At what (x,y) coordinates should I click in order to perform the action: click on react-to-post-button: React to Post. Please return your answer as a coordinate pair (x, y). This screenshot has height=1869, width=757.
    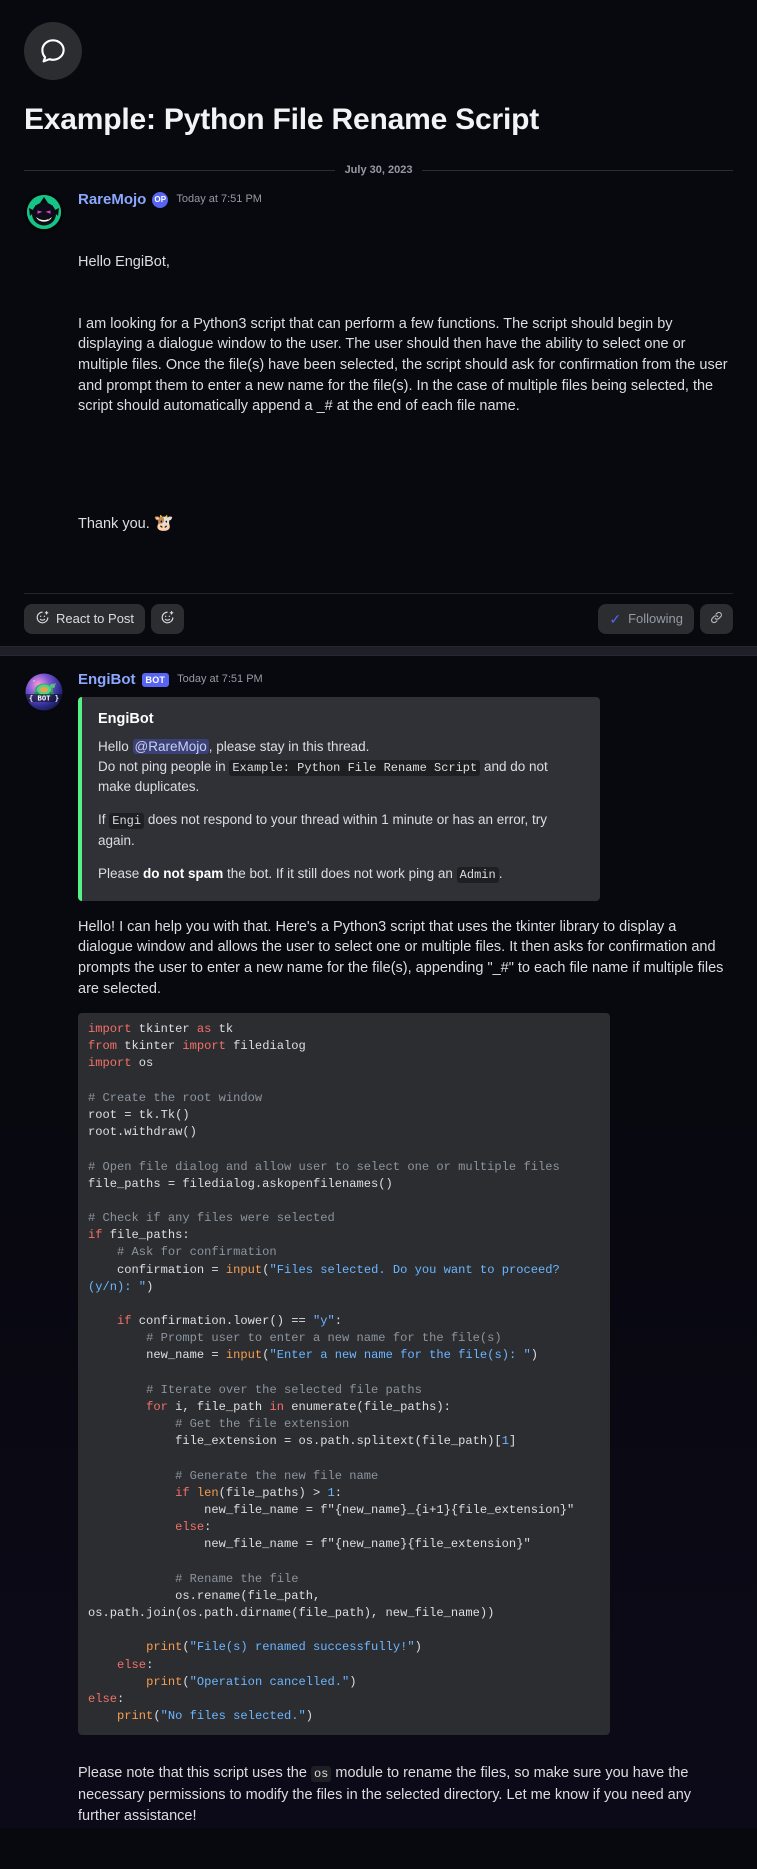
    Looking at the image, I should click on (85, 618).